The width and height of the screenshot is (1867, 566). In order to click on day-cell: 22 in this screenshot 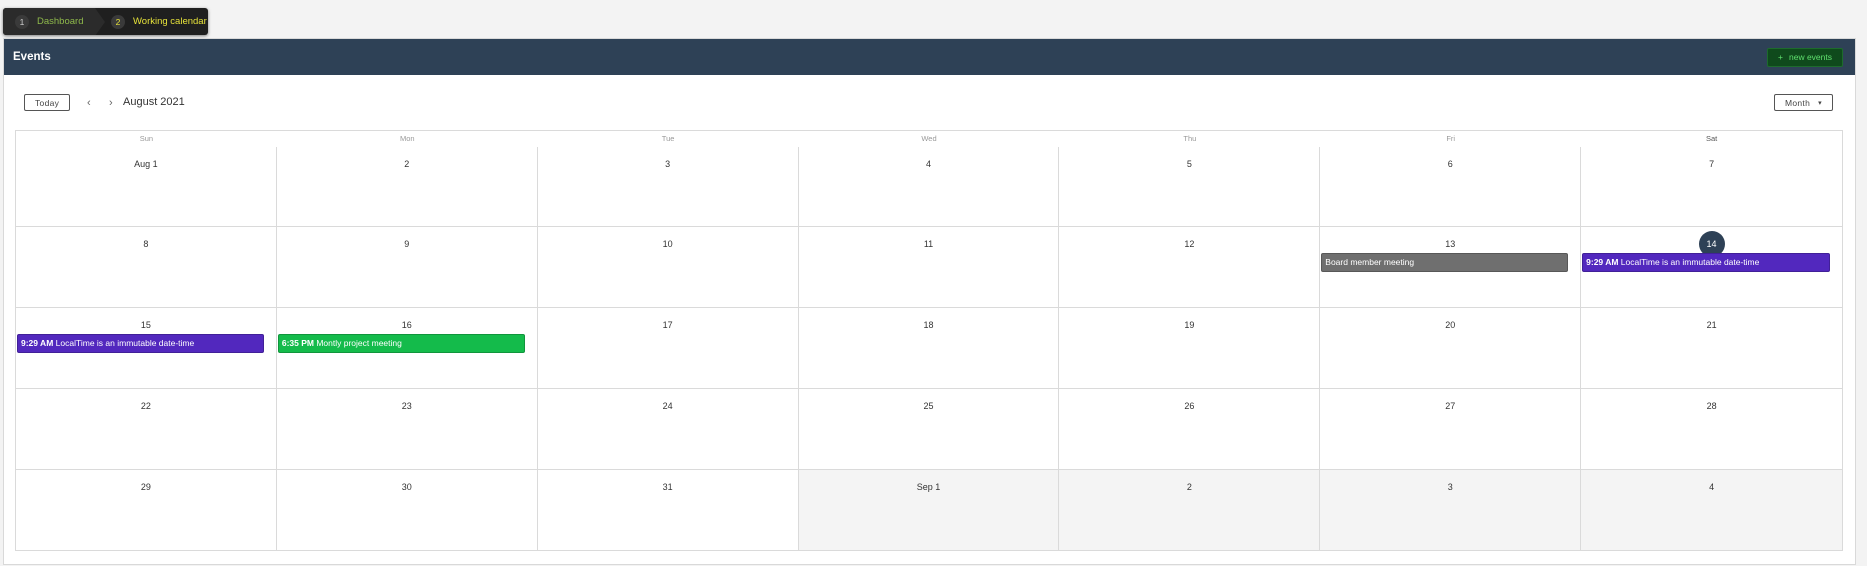, I will do `click(146, 429)`.